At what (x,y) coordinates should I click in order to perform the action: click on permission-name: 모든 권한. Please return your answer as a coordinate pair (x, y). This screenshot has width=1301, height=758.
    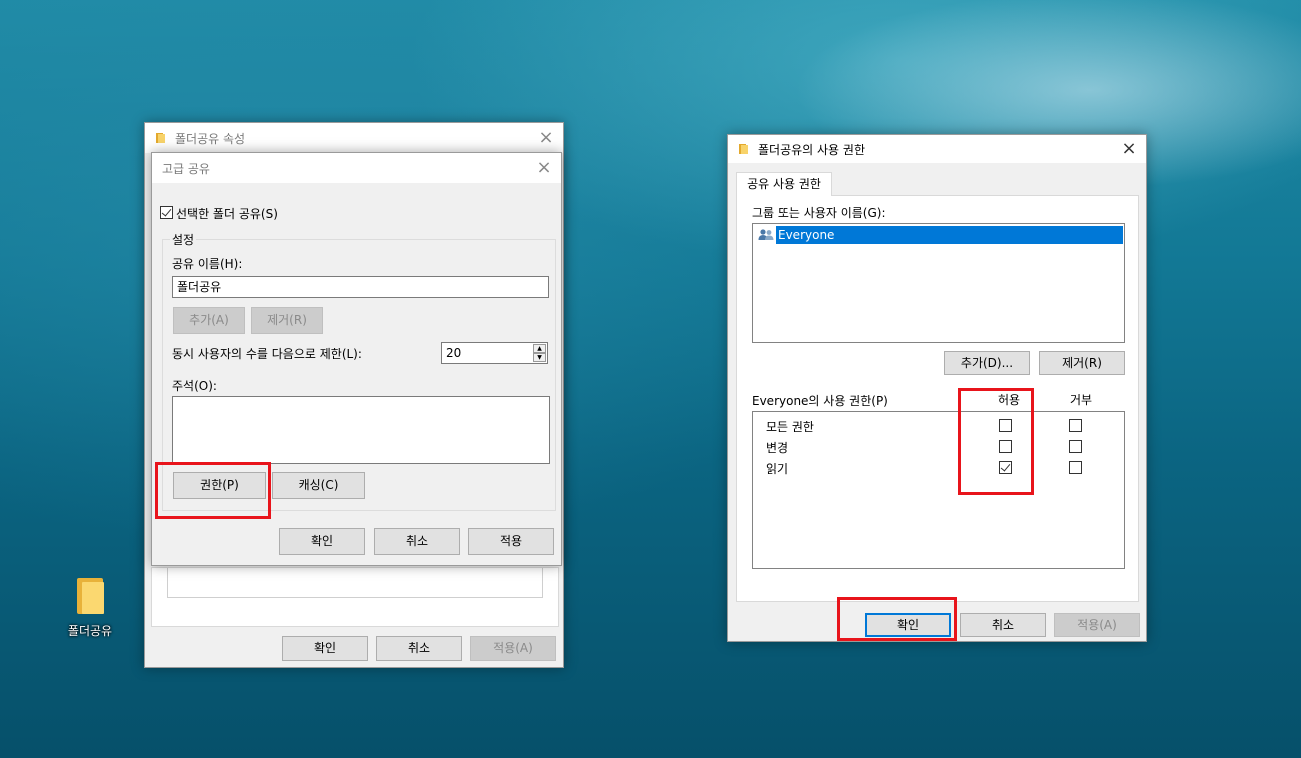
    Looking at the image, I should click on (790, 427).